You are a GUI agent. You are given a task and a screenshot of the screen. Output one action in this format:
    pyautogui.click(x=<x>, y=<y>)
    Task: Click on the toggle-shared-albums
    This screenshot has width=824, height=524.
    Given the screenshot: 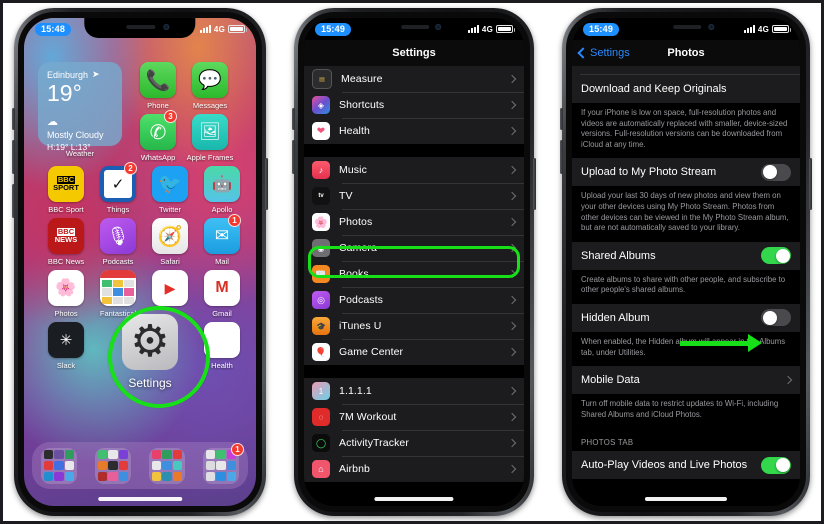 What is the action you would take?
    pyautogui.click(x=776, y=256)
    